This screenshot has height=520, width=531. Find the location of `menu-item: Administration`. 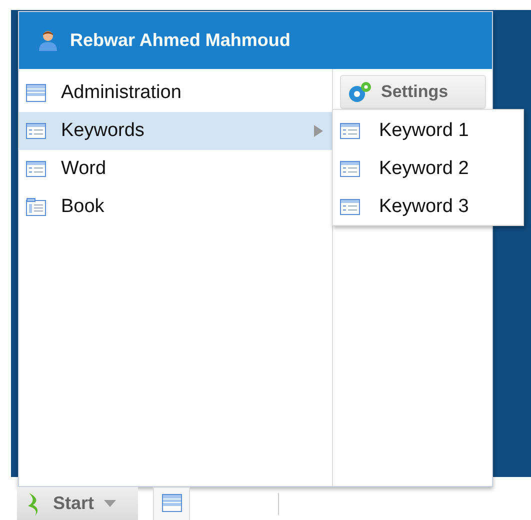

menu-item: Administration is located at coordinates (175, 93).